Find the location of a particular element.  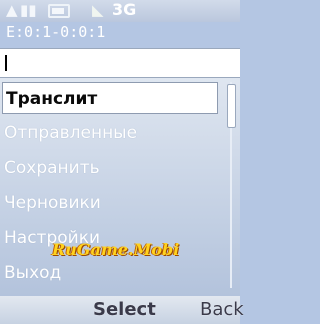

status-bar: ▲ ▮▮ ◣ 3G is located at coordinates (120, 11).